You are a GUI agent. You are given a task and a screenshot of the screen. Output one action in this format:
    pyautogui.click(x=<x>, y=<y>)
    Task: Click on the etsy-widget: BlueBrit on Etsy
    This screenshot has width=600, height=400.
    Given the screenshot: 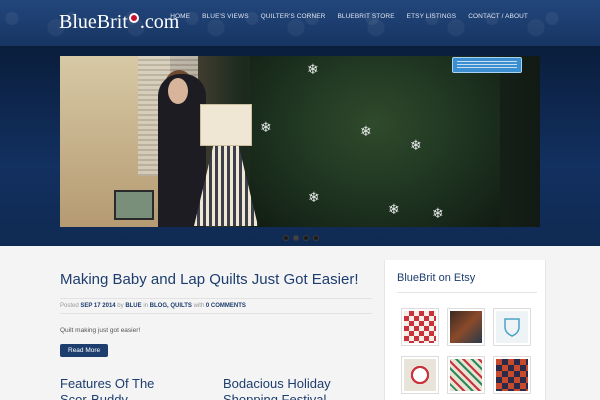 What is the action you would take?
    pyautogui.click(x=465, y=330)
    